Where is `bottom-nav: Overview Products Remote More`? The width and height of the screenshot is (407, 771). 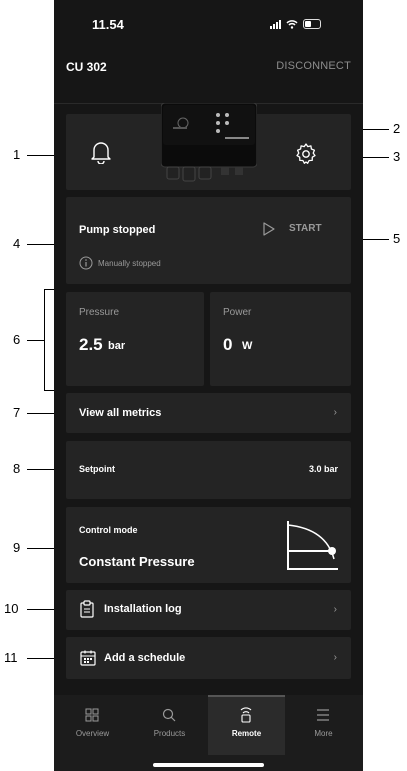 bottom-nav: Overview Products Remote More is located at coordinates (208, 733).